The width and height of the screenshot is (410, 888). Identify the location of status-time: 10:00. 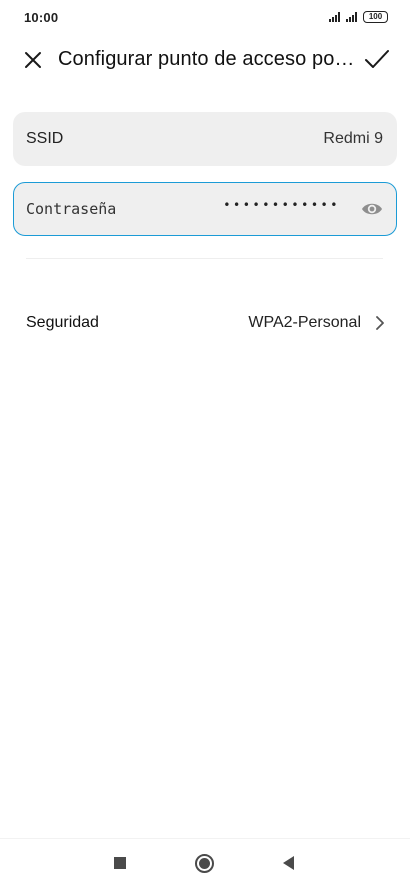
(41, 17).